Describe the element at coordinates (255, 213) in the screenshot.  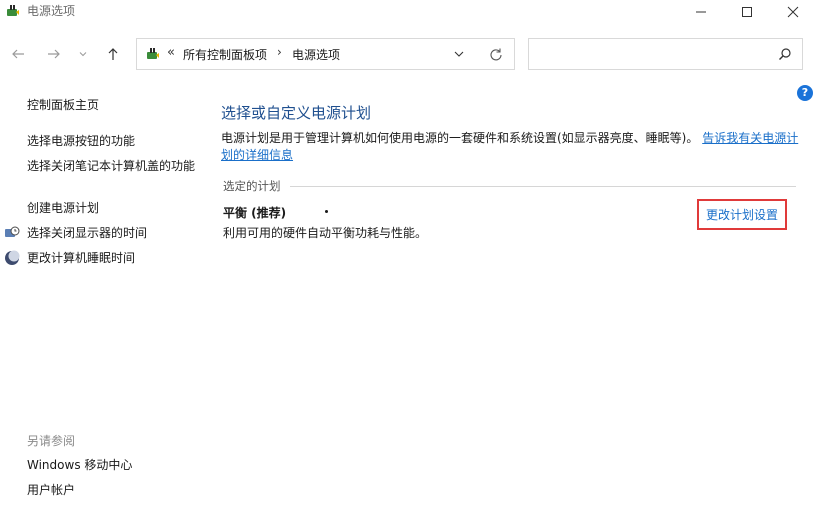
I see `plan-name: 平衡 (推荐)` at that location.